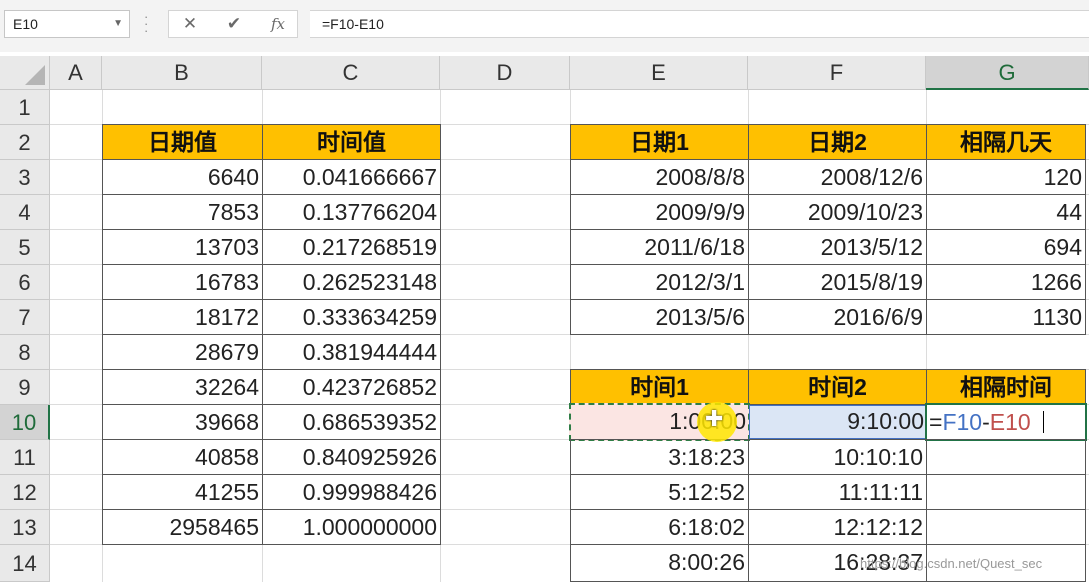  Describe the element at coordinates (659, 527) in the screenshot. I see `table3-cell: 6:18:02` at that location.